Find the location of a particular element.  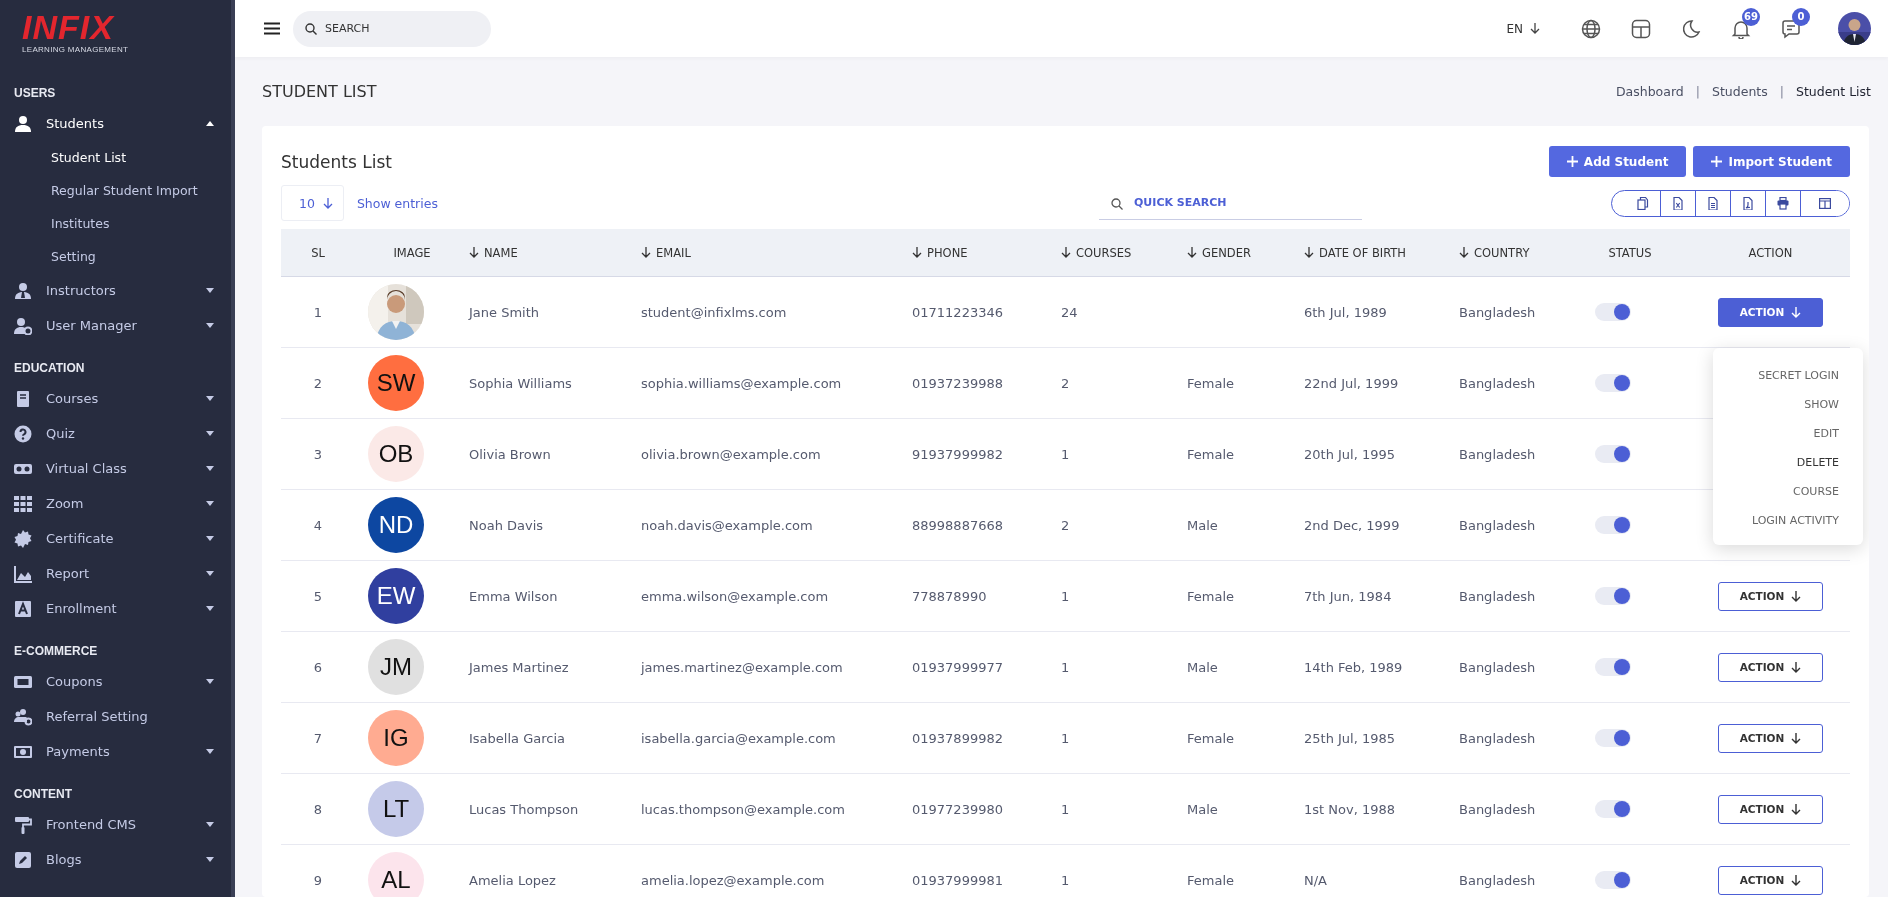

sidebar-item: Referral Setting is located at coordinates (115, 716).